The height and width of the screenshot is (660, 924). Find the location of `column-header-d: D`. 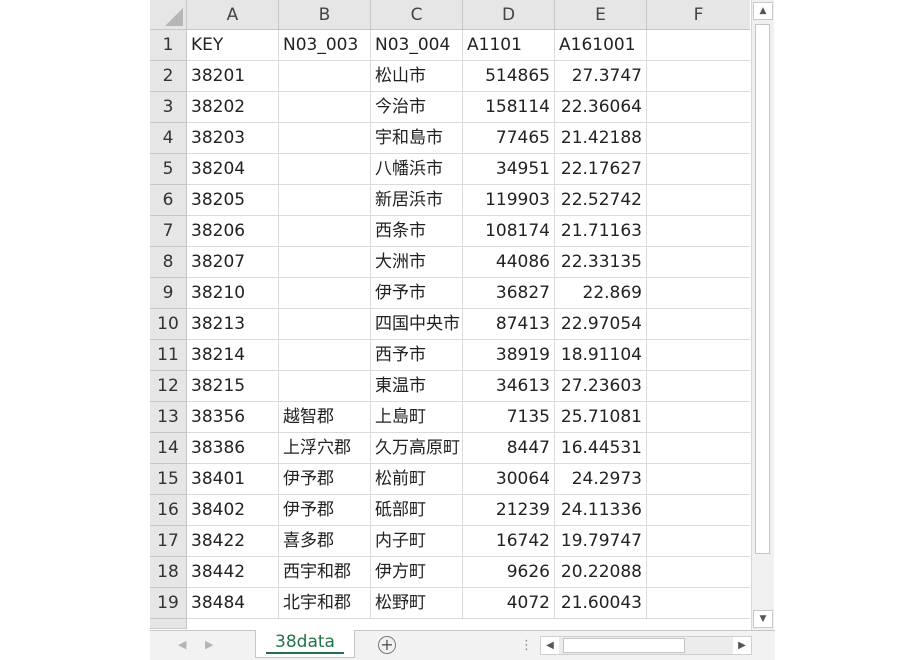

column-header-d: D is located at coordinates (509, 15).